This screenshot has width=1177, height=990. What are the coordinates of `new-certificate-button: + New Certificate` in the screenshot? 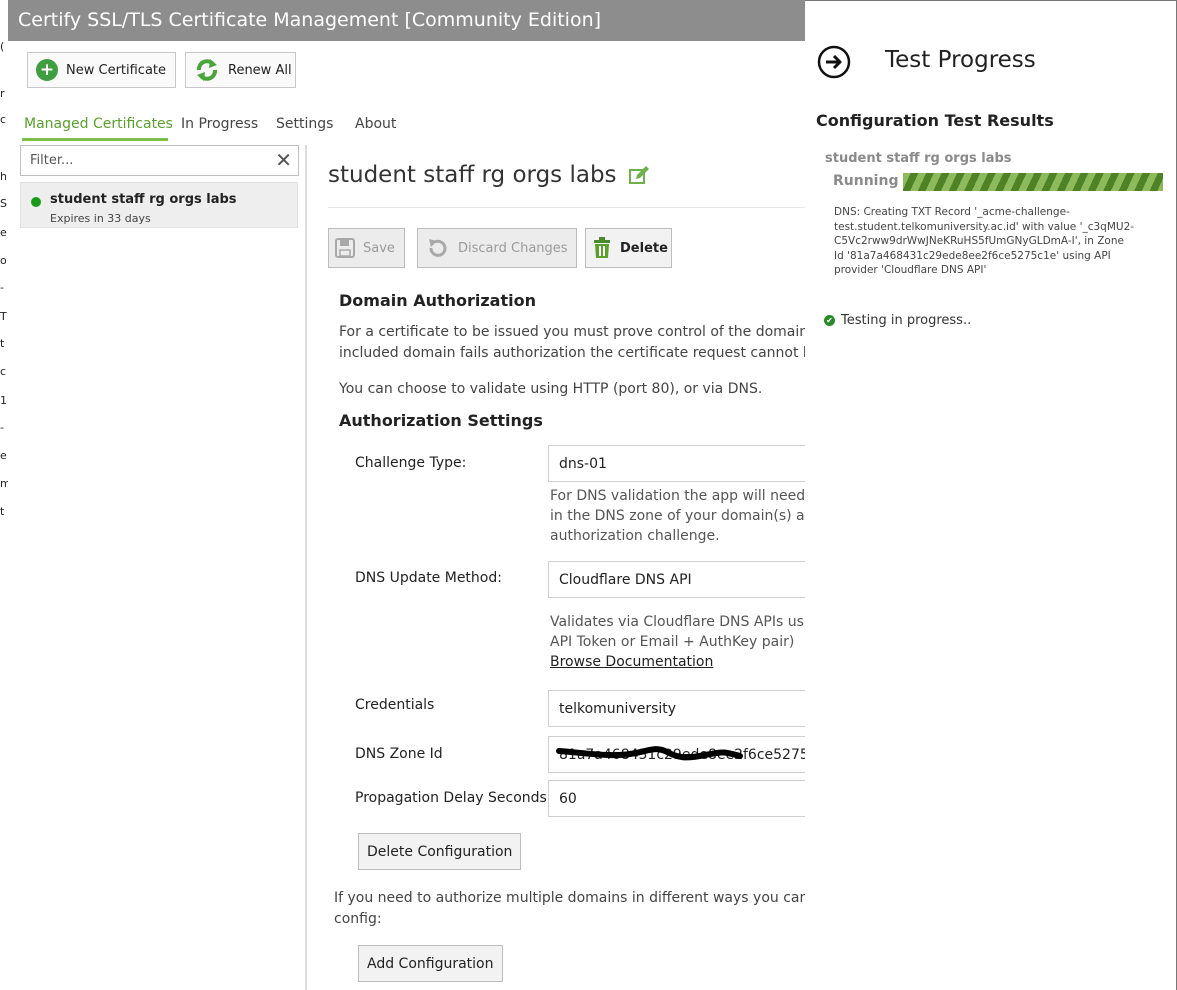 It's located at (101, 70).